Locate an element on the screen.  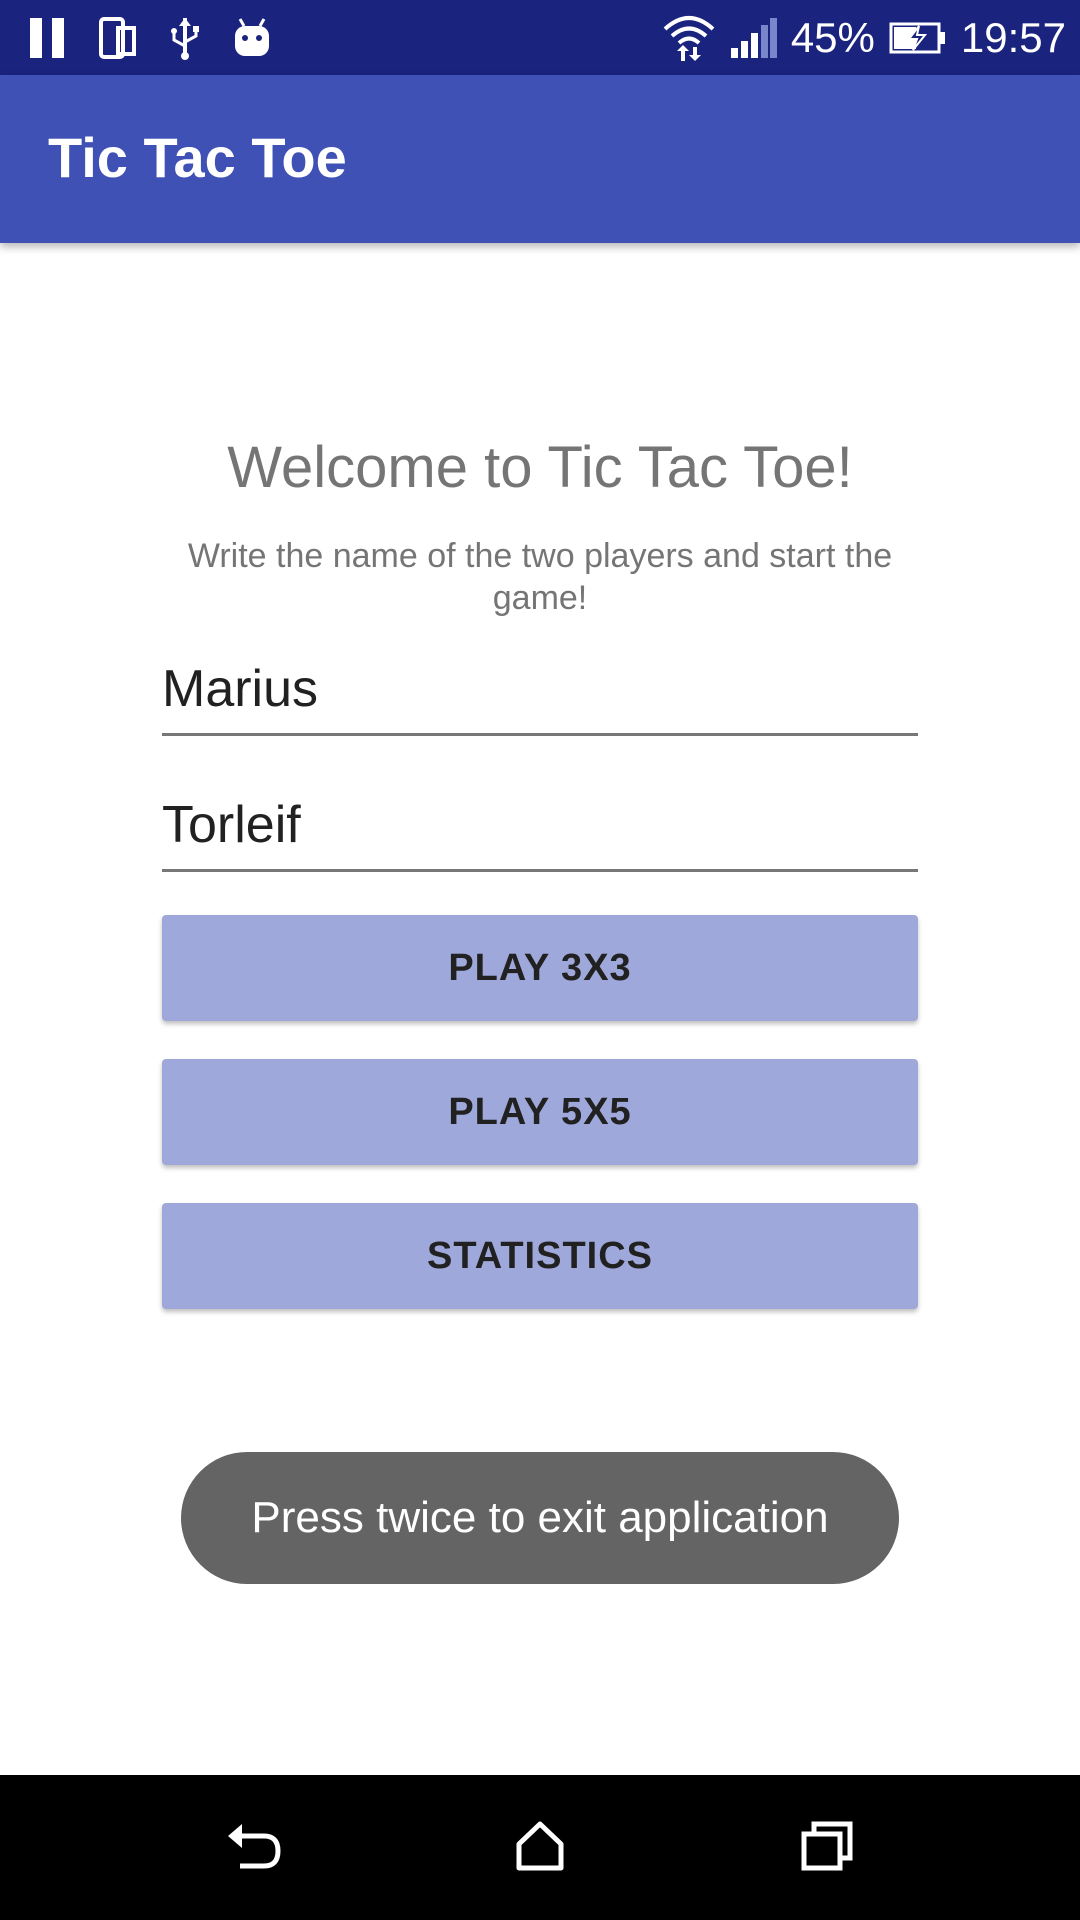
player2-name-input: Torleif is located at coordinates (540, 832).